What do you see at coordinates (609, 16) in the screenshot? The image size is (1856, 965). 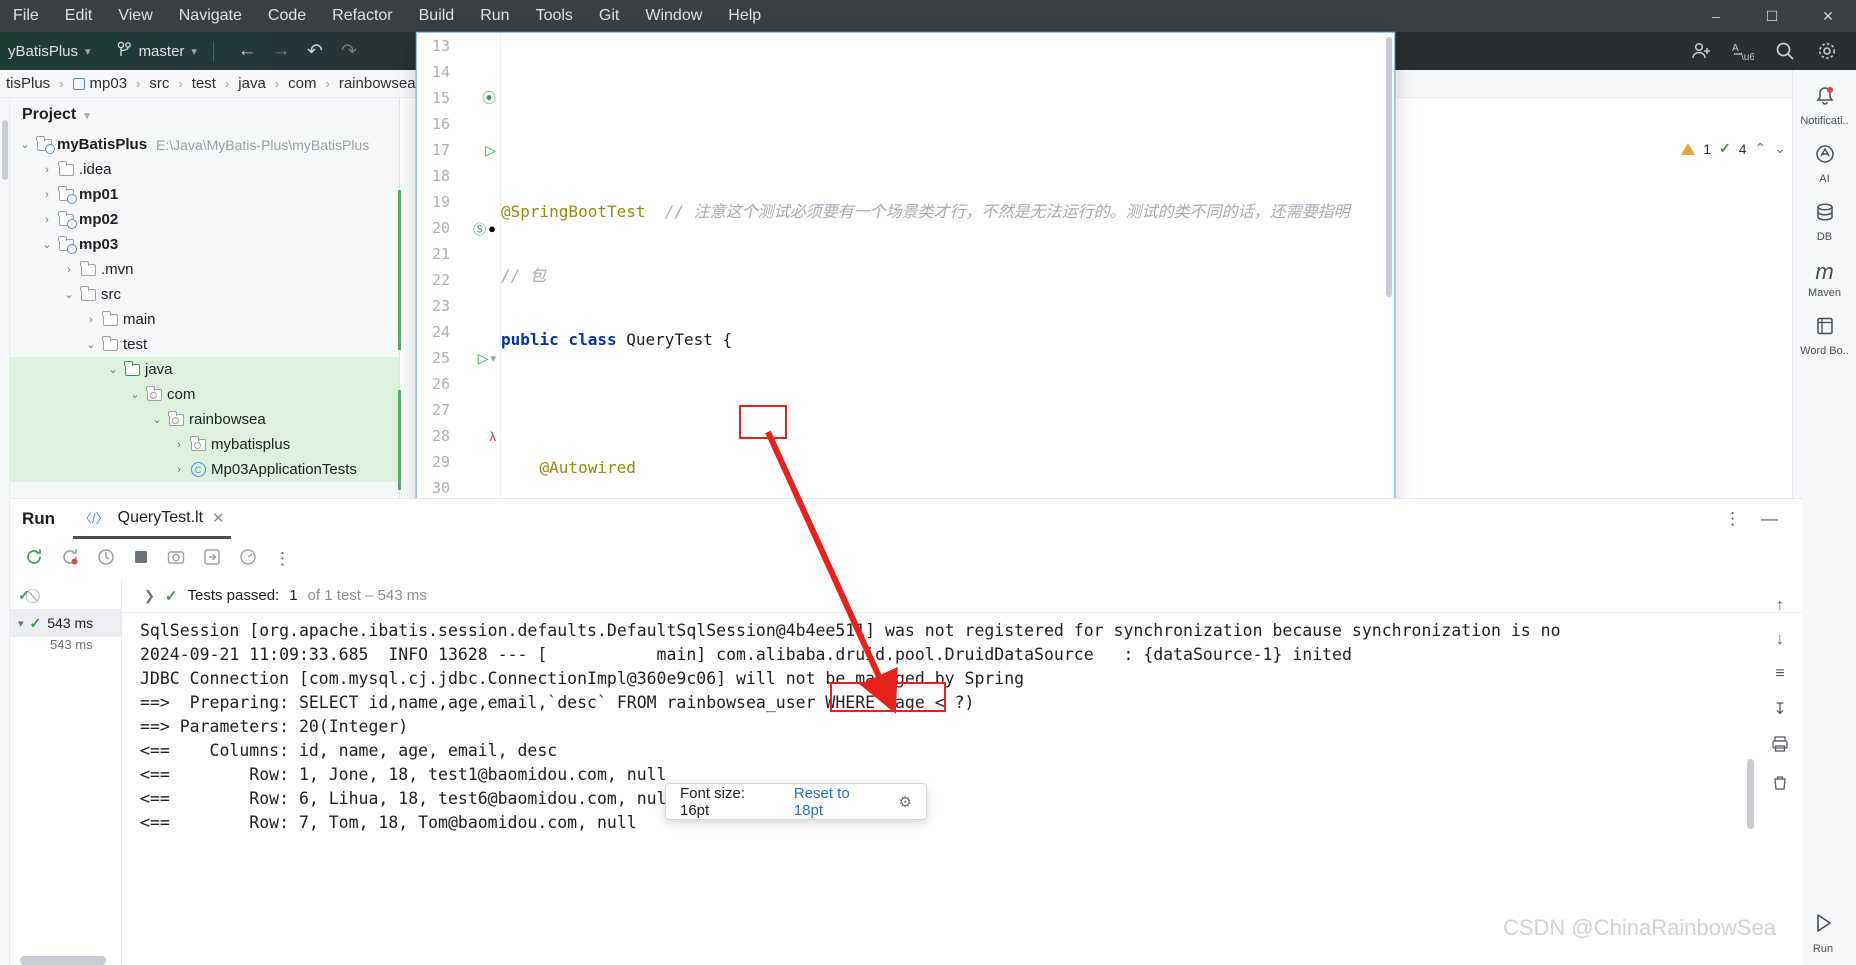 I see `menu-item-git: Git` at bounding box center [609, 16].